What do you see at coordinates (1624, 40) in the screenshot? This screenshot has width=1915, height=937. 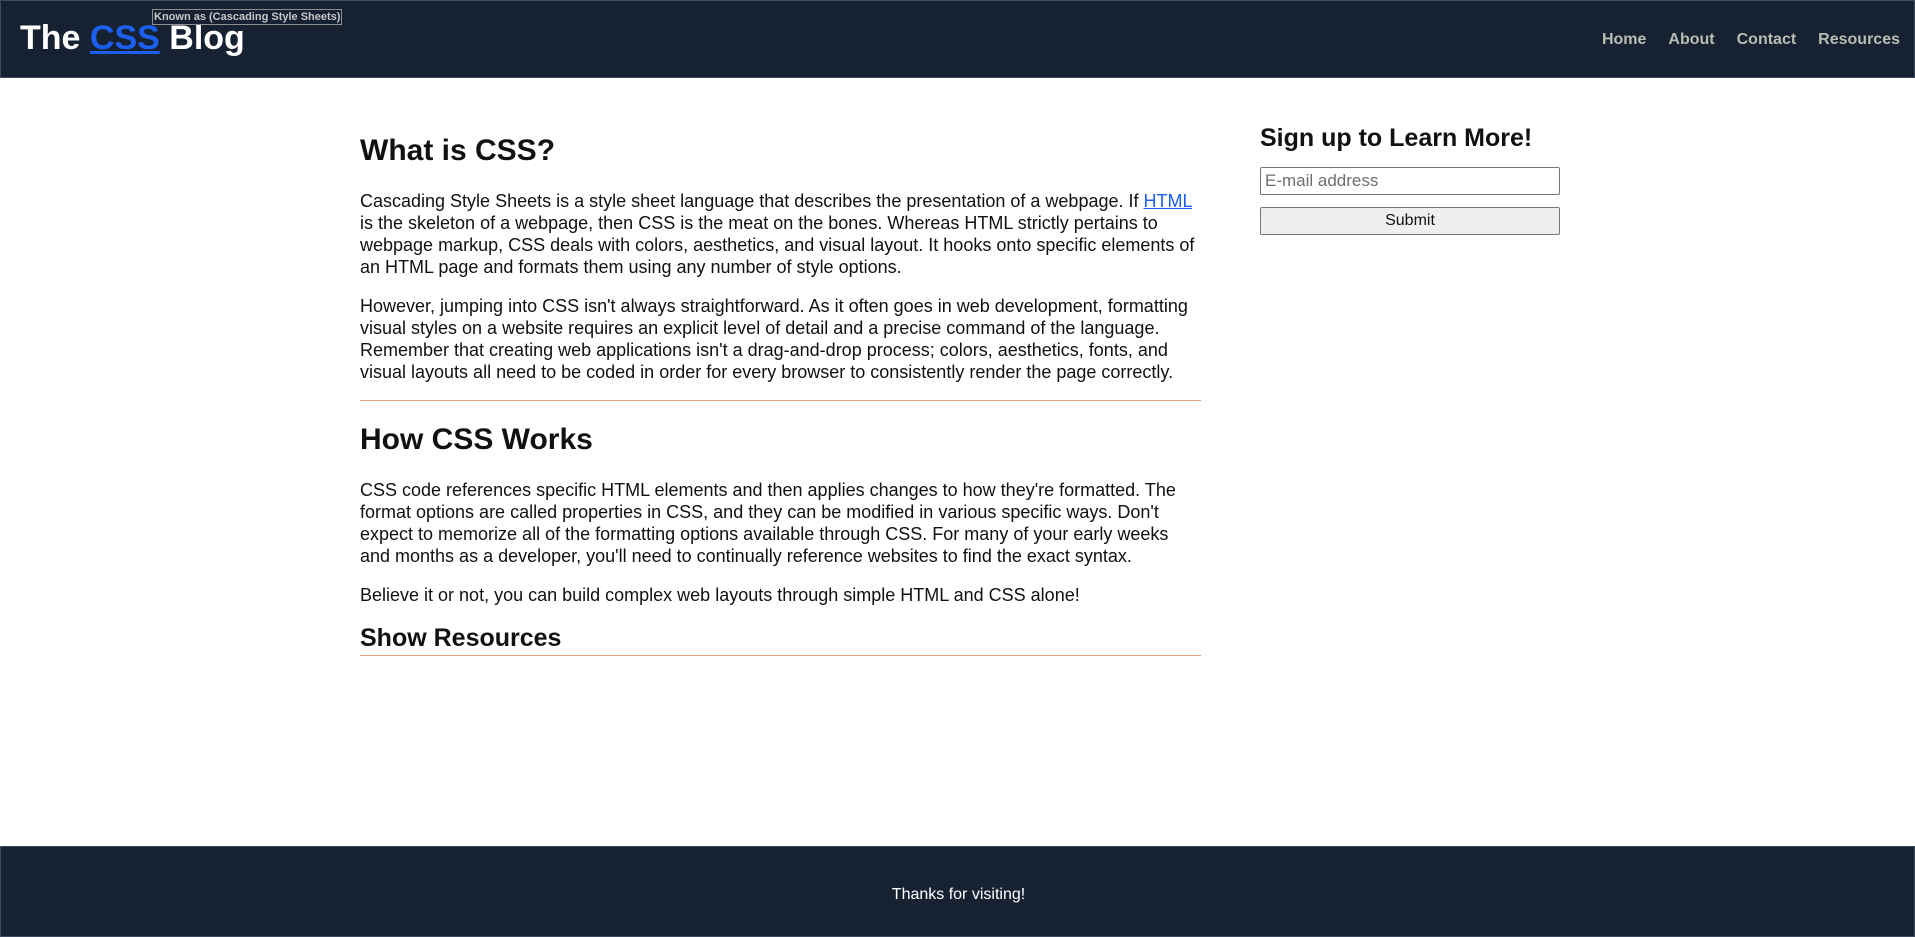 I see `nav-link-home: Home` at bounding box center [1624, 40].